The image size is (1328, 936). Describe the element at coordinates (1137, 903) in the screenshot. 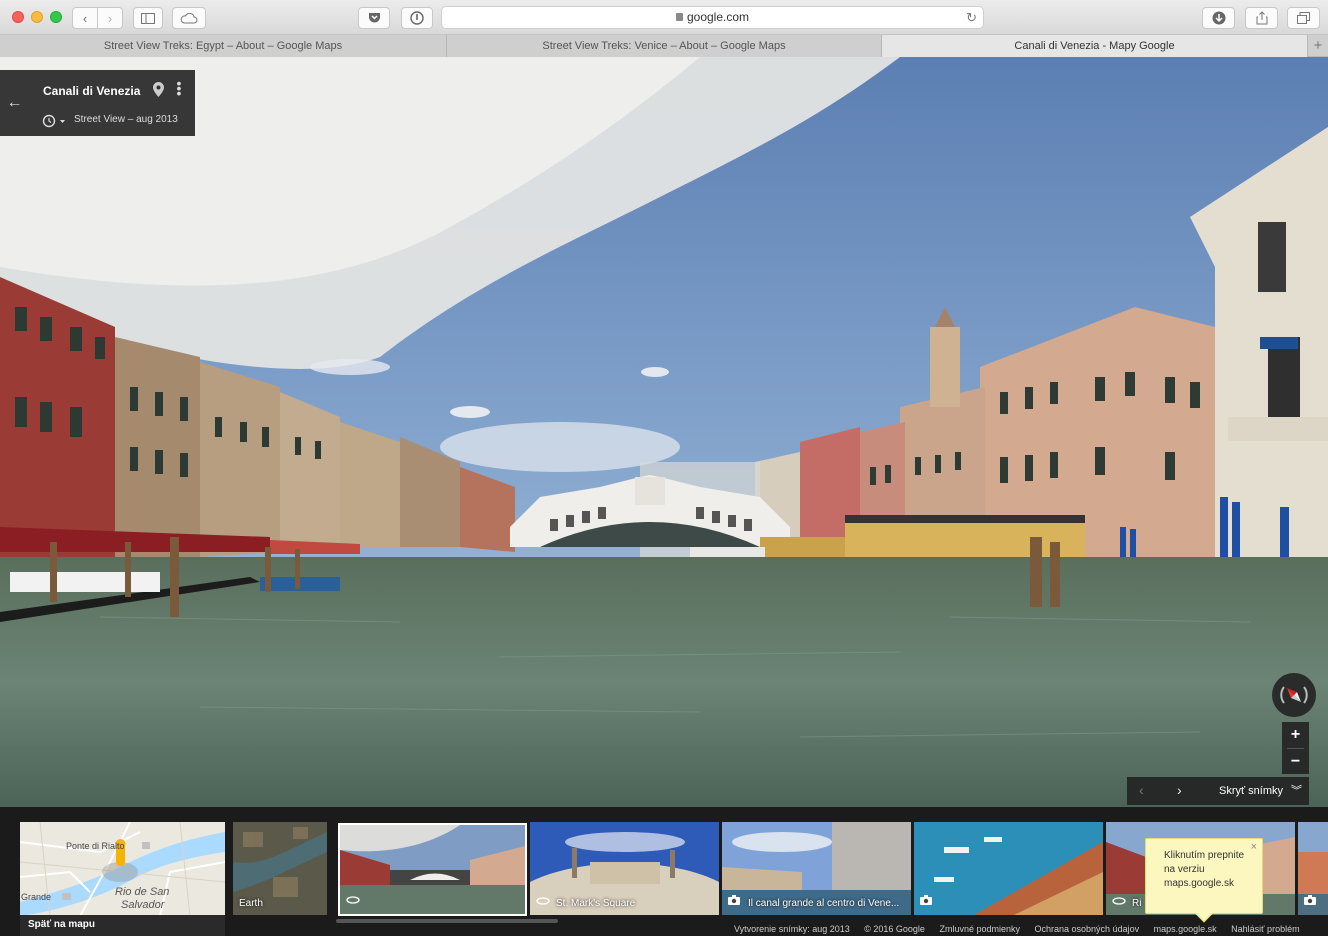

I see `thumb-label-rialto: Ri` at that location.